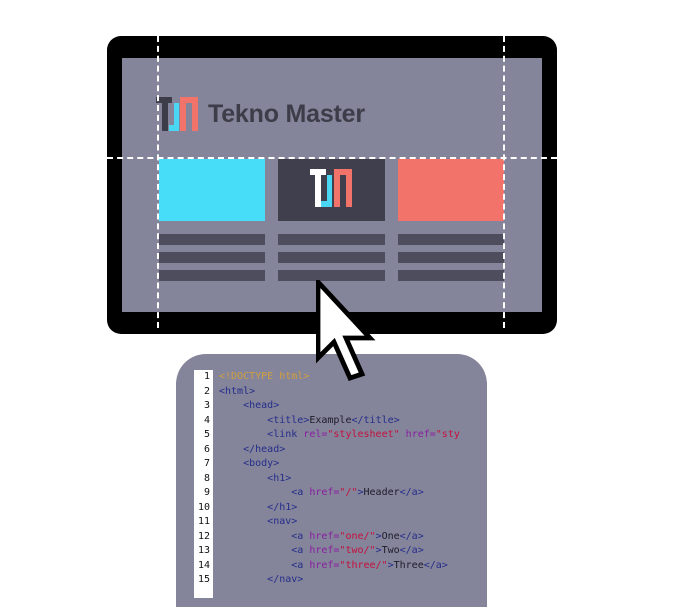 This screenshot has width=693, height=607. I want to click on line-number: 8, so click(206, 478).